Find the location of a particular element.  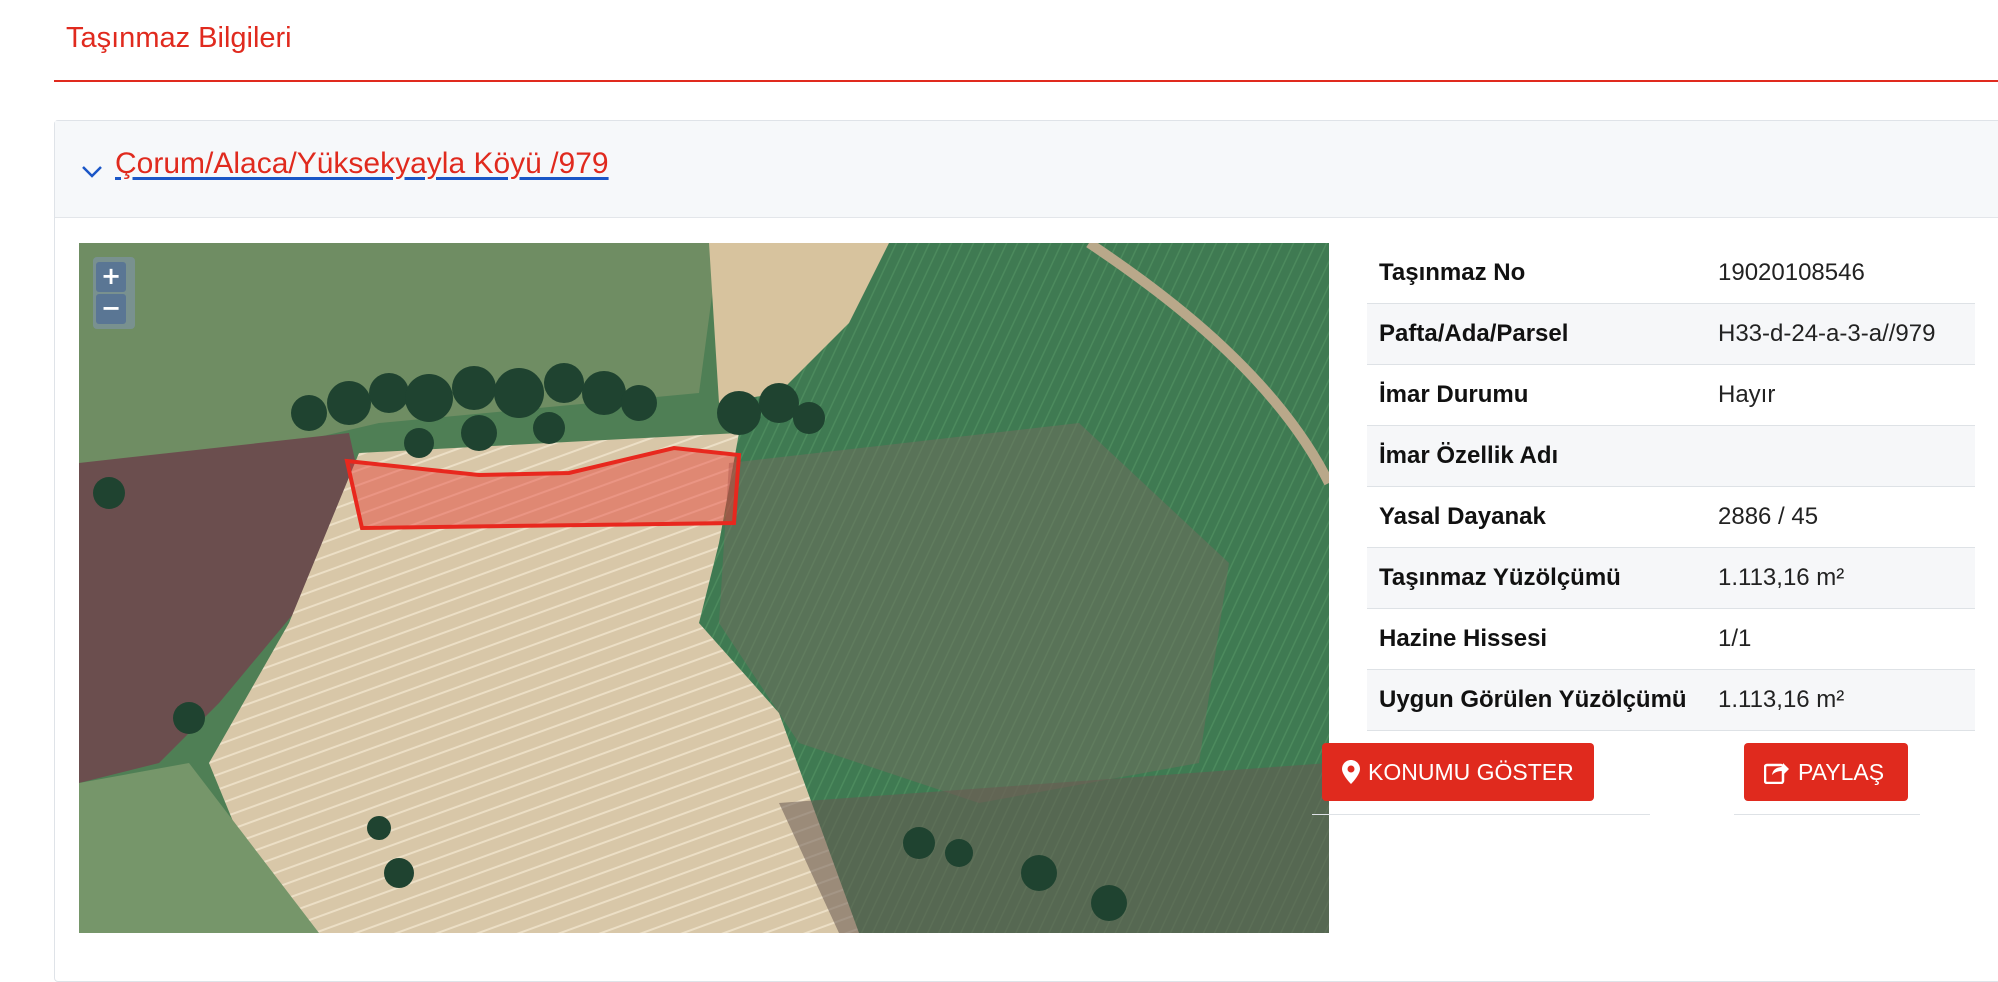

detail-row: Hazine Hissesi 1/1 is located at coordinates (1671, 639).